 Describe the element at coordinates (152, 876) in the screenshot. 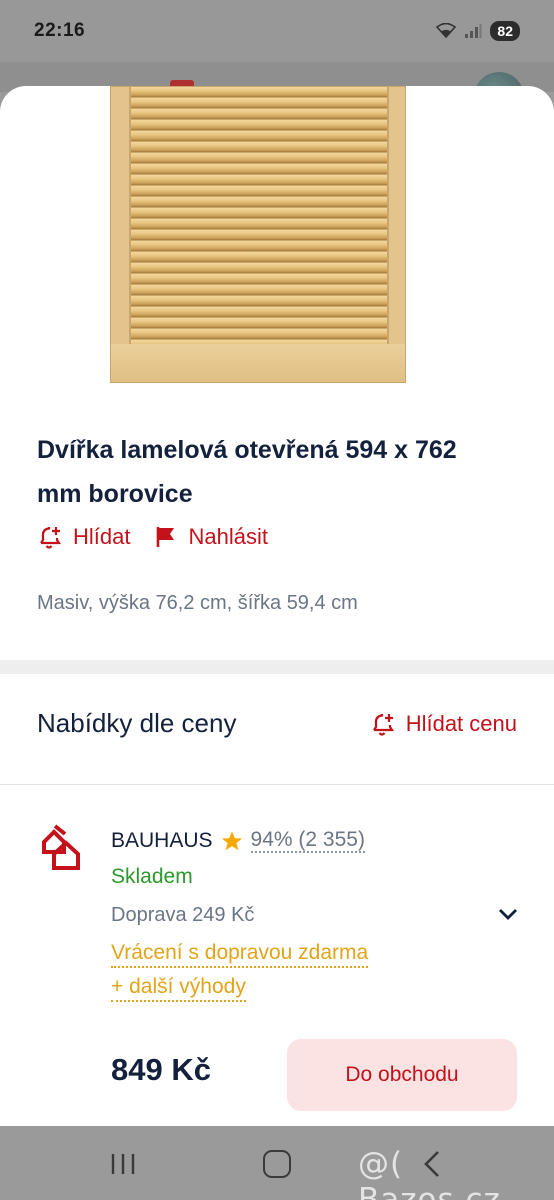

I see `availability: Skladem` at that location.